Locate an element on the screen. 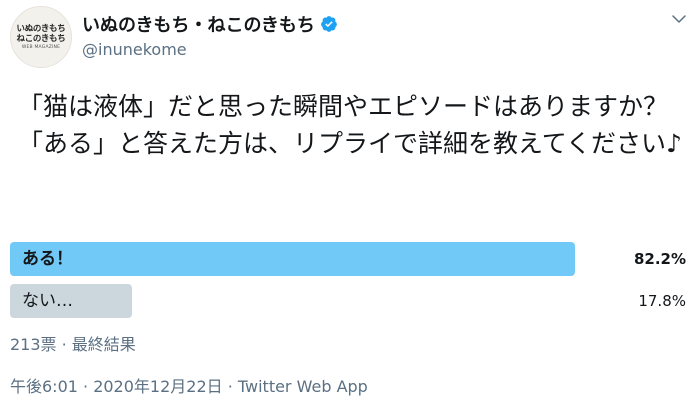 The height and width of the screenshot is (404, 700). author-handle: @inunekome is located at coordinates (134, 49).